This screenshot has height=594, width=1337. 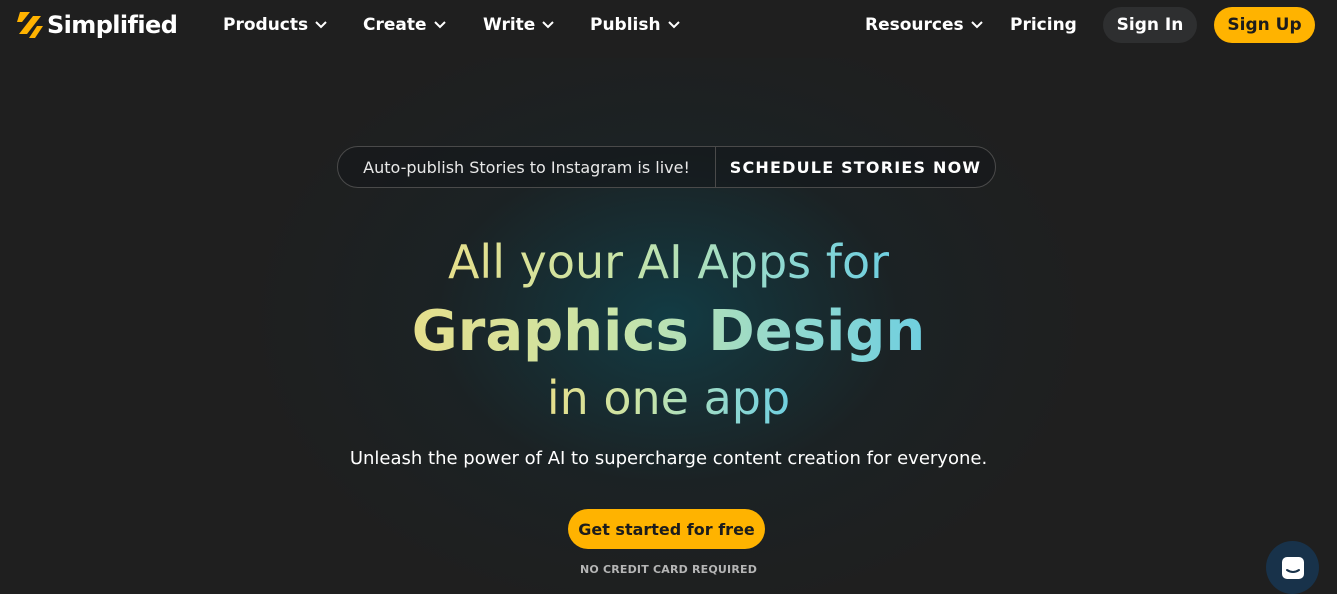 I want to click on hero-heading-line-2: Graphics Design, so click(x=668, y=332).